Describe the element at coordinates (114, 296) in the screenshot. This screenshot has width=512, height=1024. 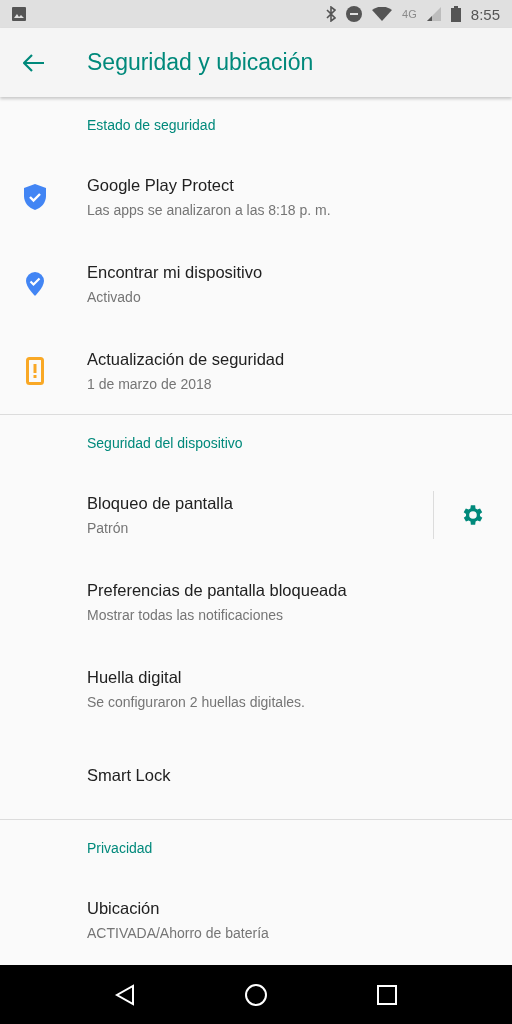
I see `setting-summary: Activado` at that location.